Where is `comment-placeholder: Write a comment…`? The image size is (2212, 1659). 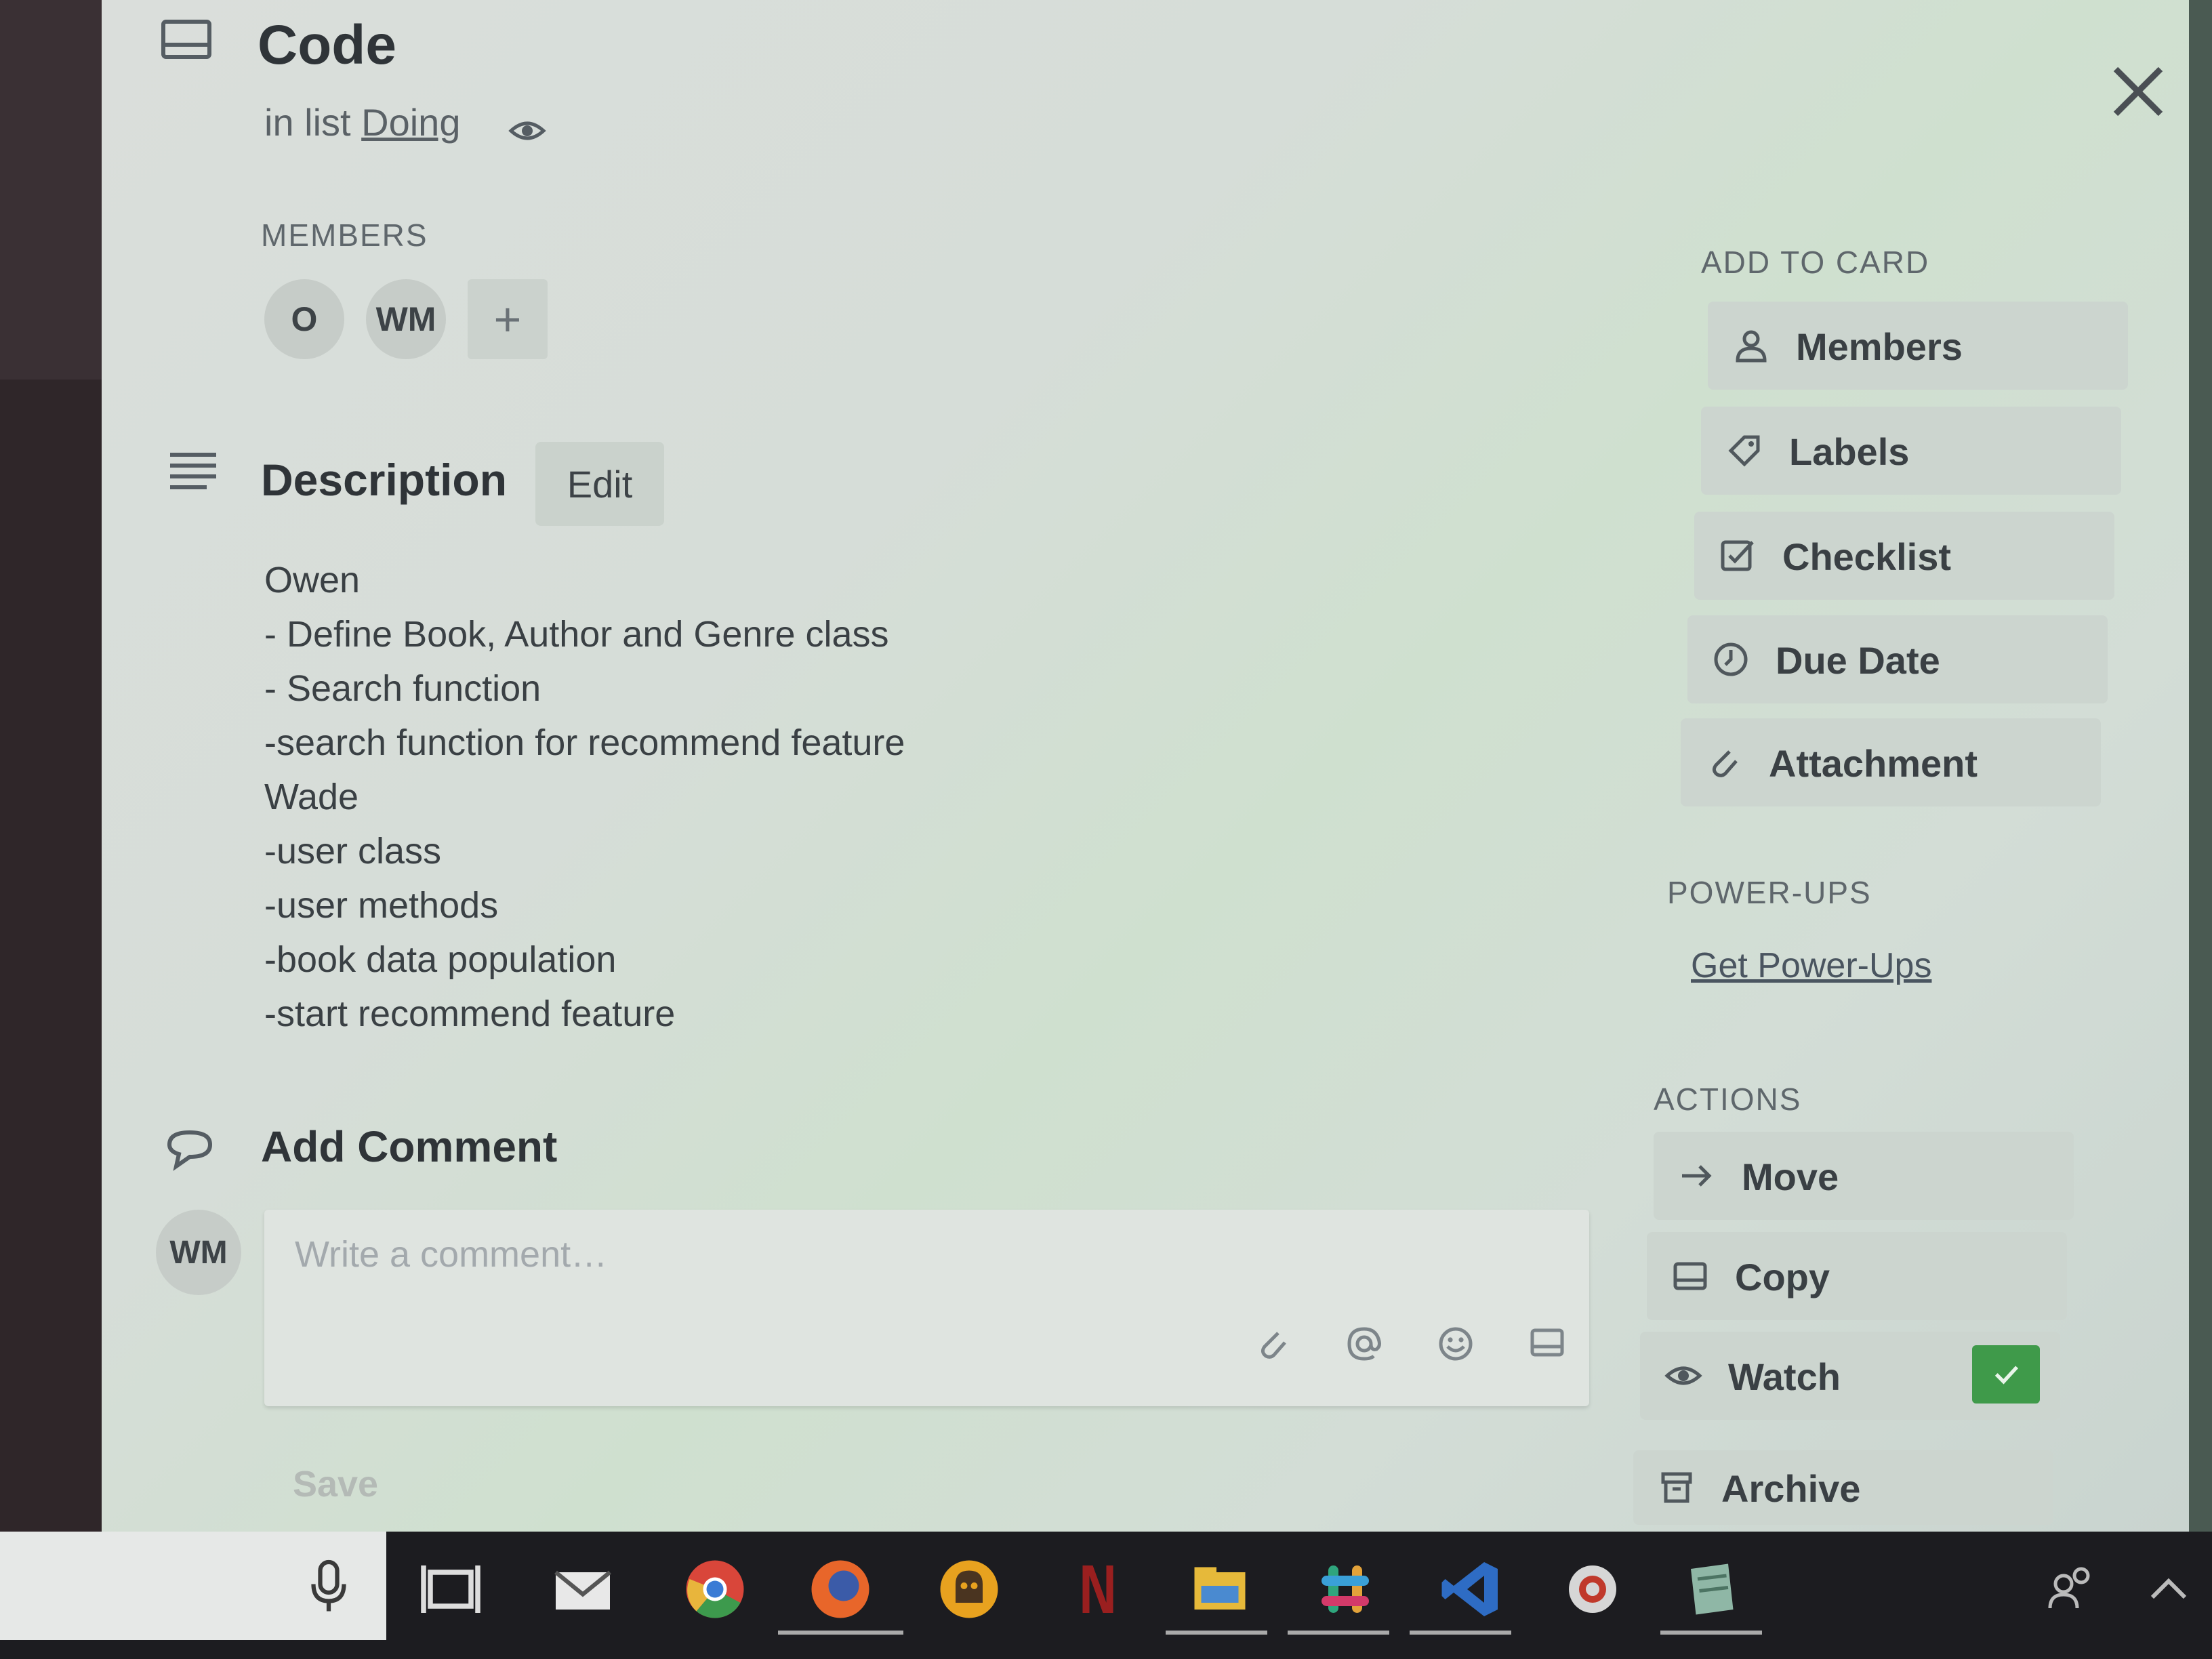 comment-placeholder: Write a comment… is located at coordinates (452, 1254).